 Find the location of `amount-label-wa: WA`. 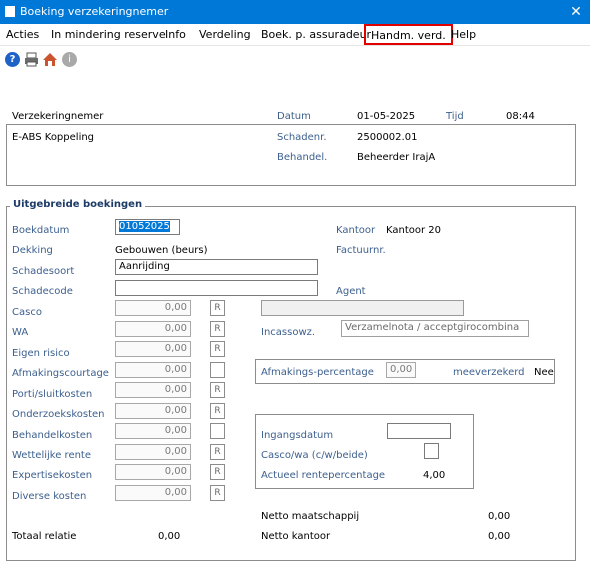

amount-label-wa: WA is located at coordinates (20, 332).